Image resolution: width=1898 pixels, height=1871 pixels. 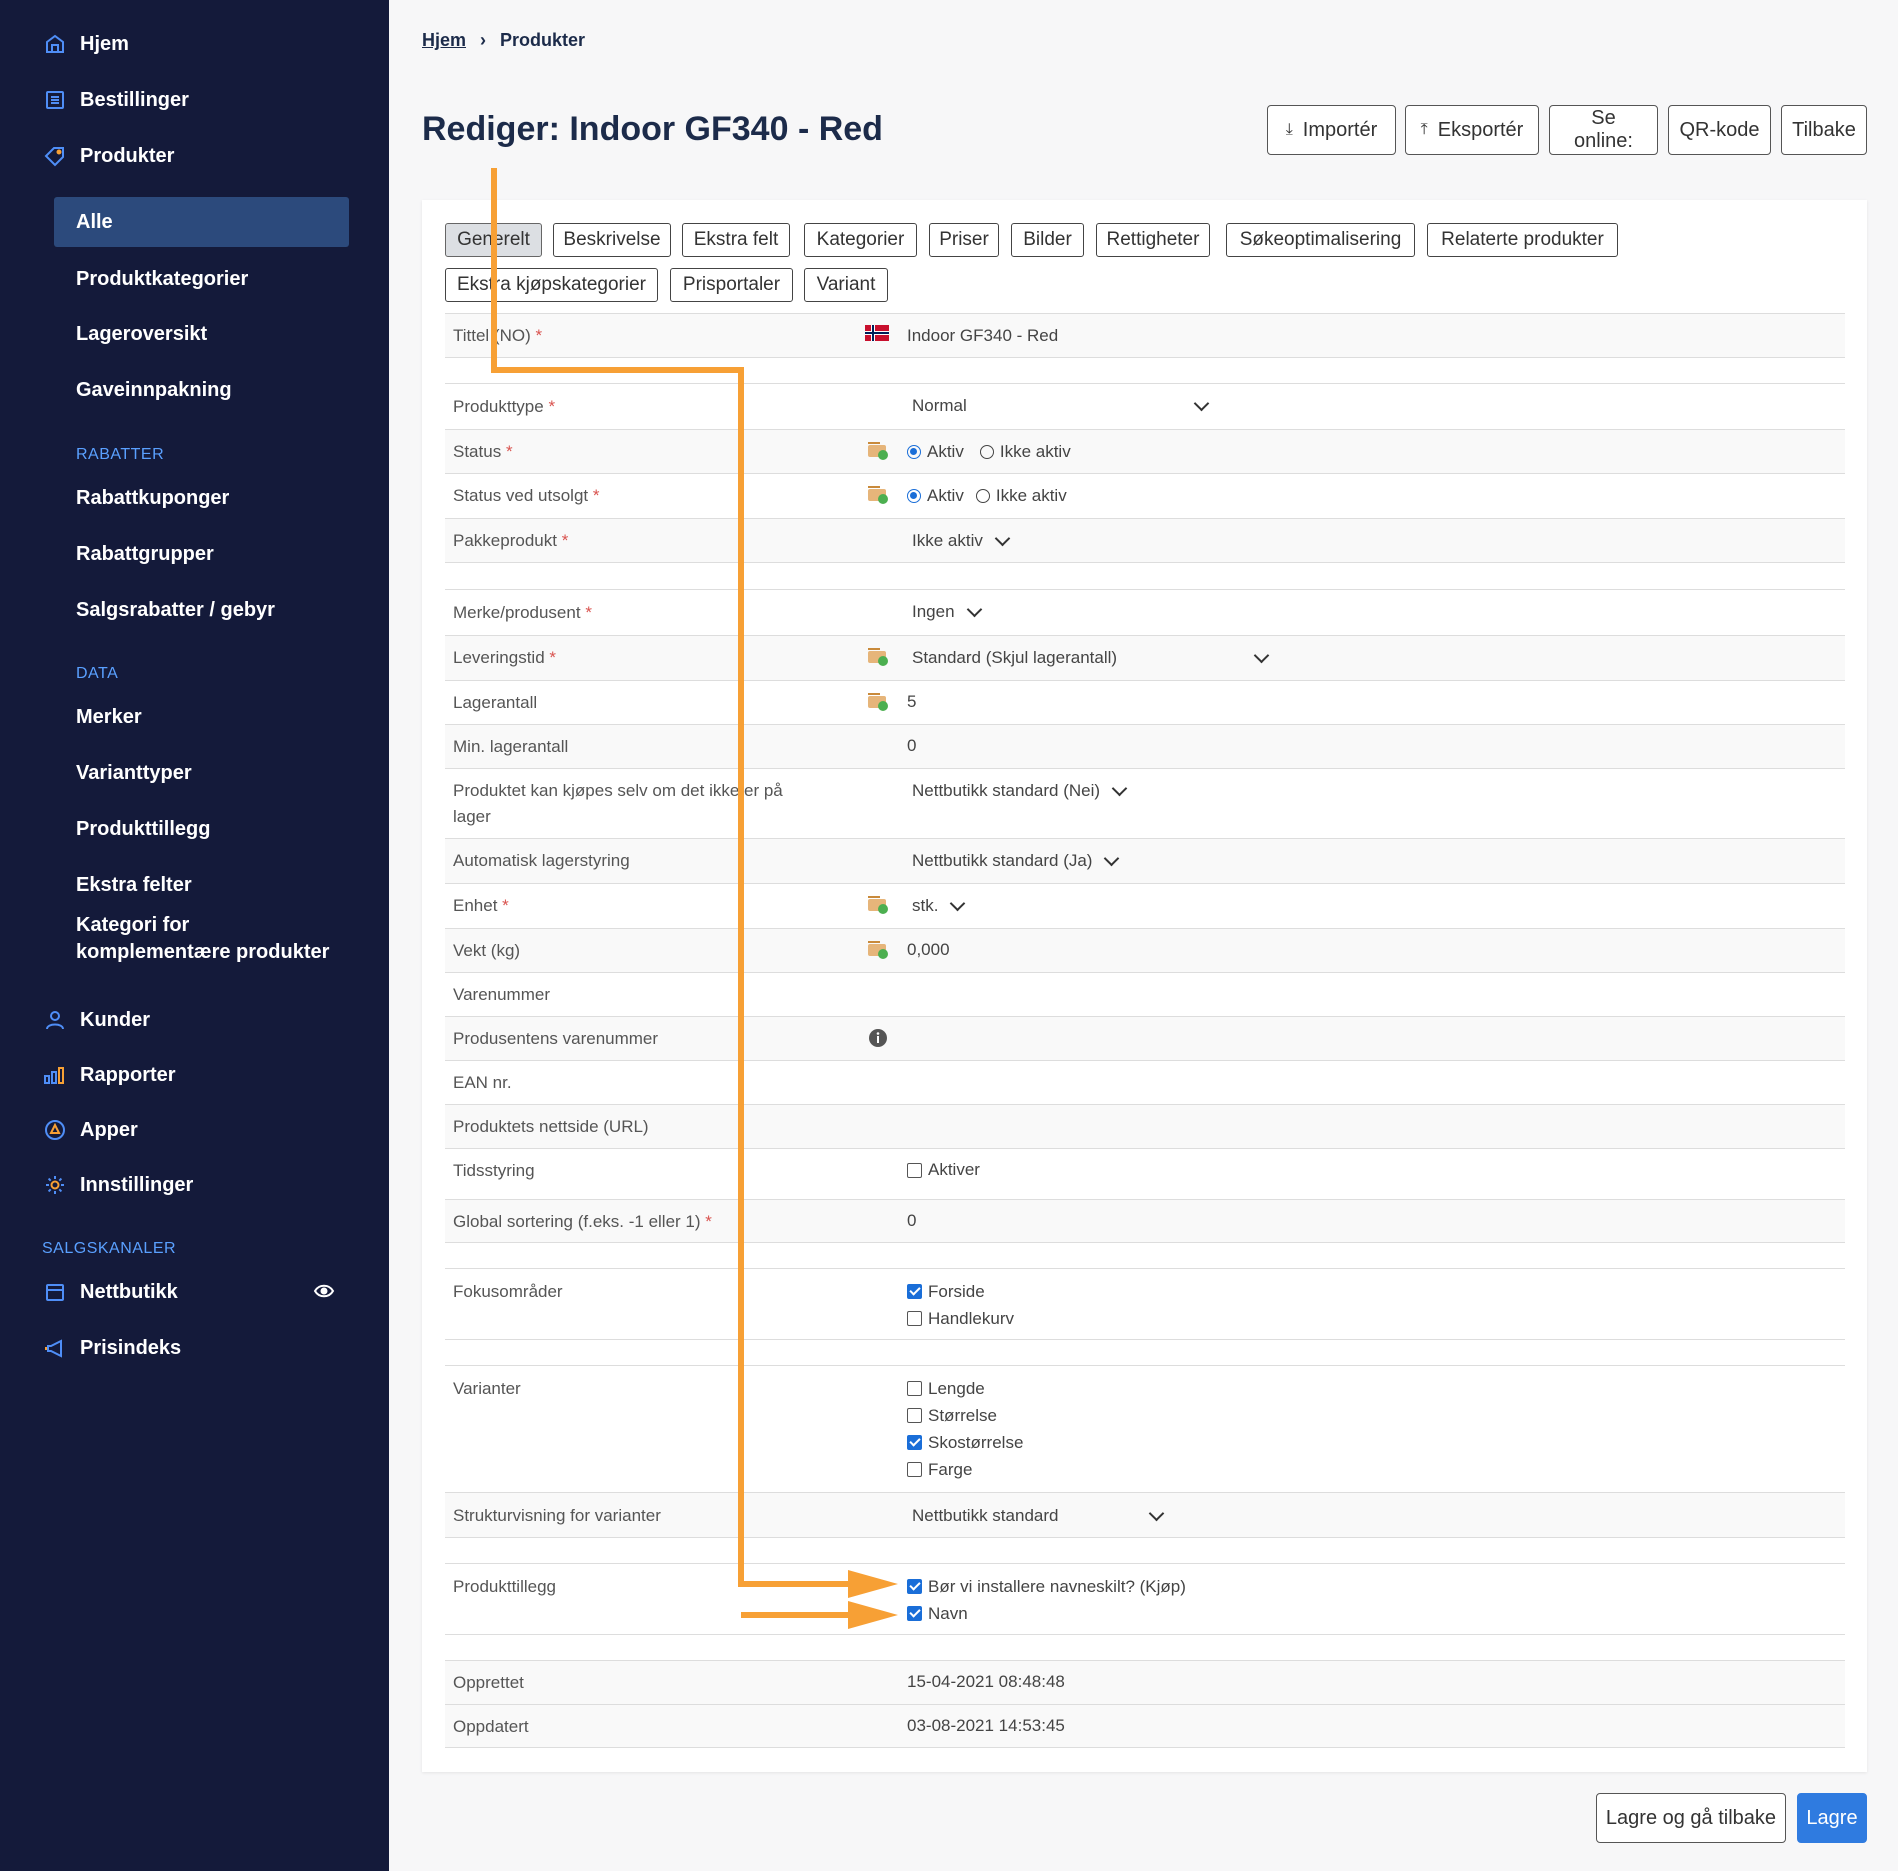 I want to click on tab-seo: Søkeoptimalisering, so click(x=1320, y=240).